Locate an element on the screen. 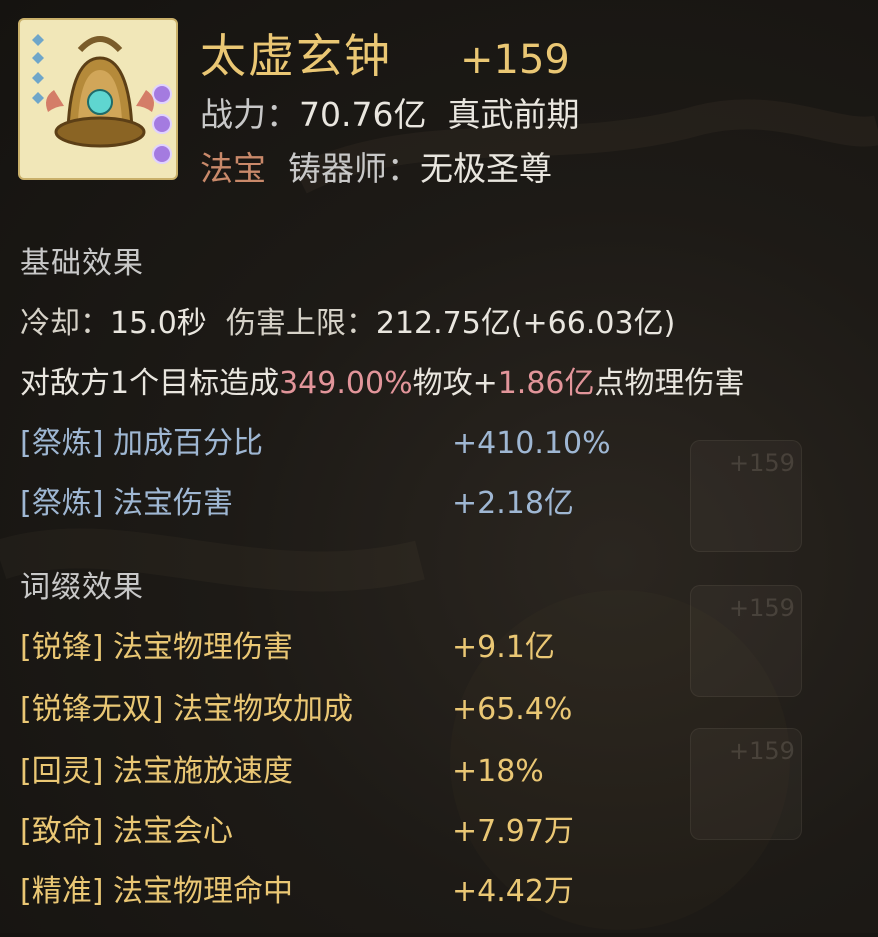 The height and width of the screenshot is (937, 878). maker-name: 无极圣尊 is located at coordinates (486, 168).